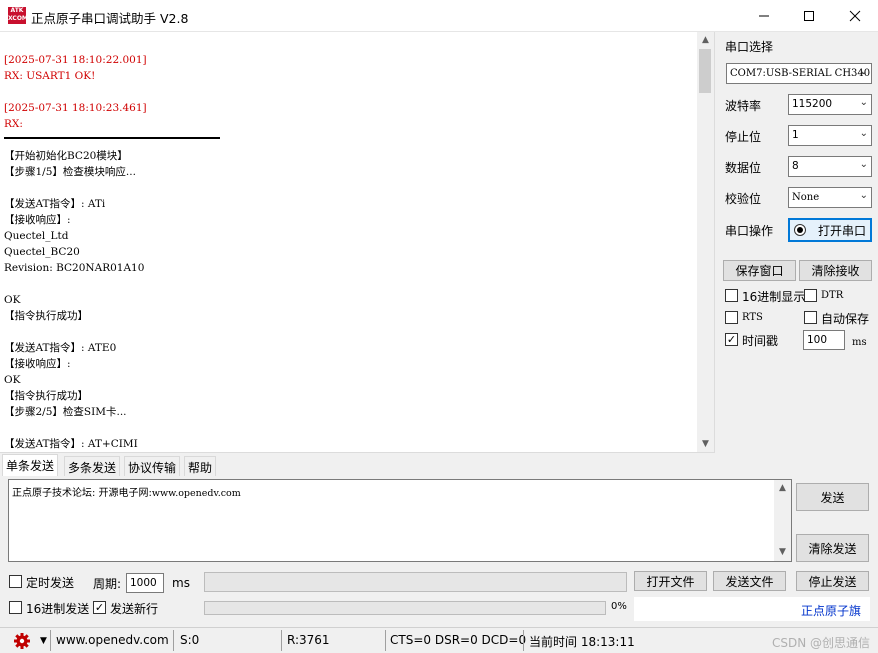  What do you see at coordinates (99, 607) in the screenshot?
I see `send-newline-checkbox: ✓` at bounding box center [99, 607].